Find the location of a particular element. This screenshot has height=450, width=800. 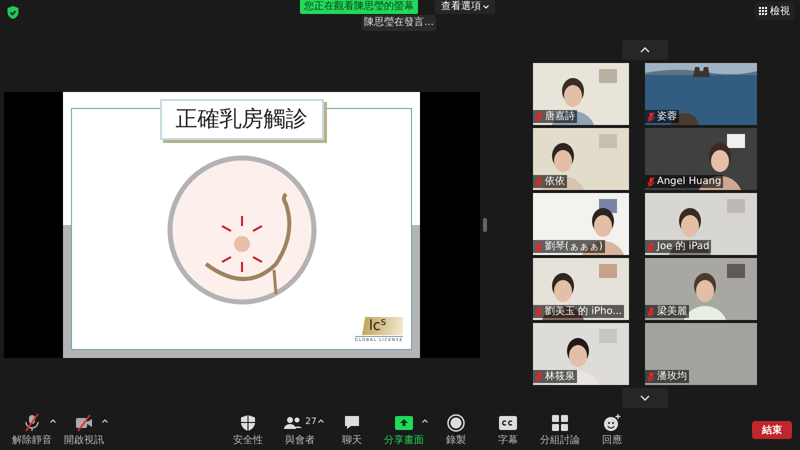

participants-button: 27 與會者 is located at coordinates (300, 430).